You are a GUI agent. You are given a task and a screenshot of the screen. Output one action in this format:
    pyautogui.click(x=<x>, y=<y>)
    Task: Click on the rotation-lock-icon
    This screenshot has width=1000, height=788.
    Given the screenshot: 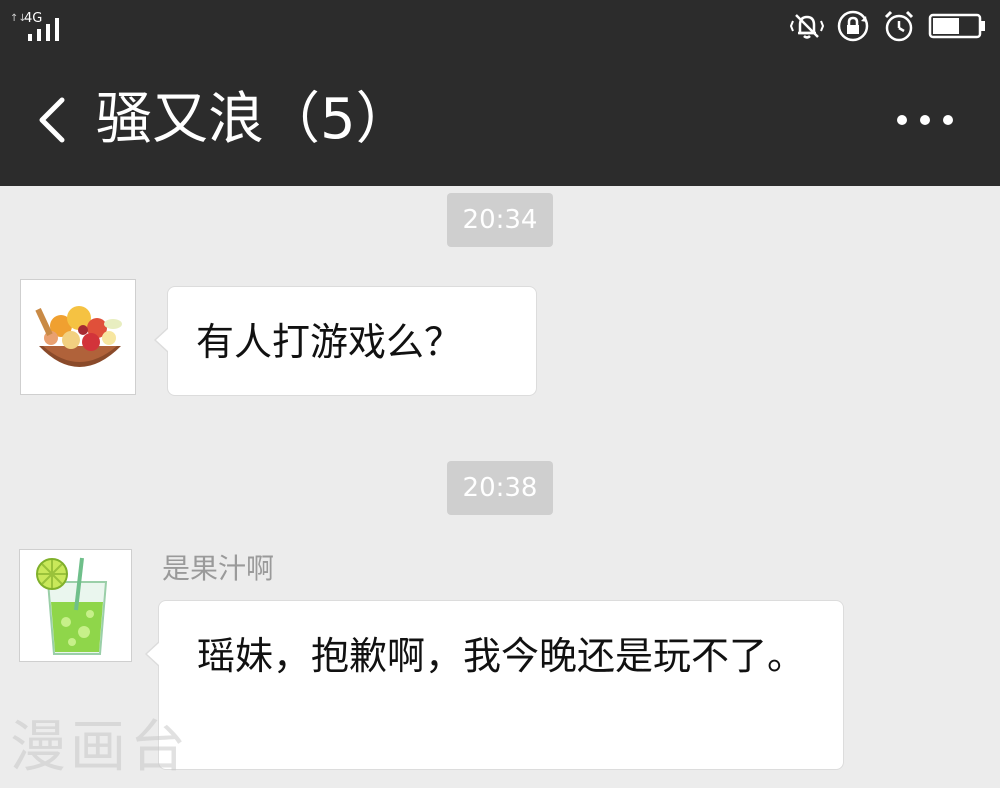 What is the action you would take?
    pyautogui.click(x=853, y=26)
    